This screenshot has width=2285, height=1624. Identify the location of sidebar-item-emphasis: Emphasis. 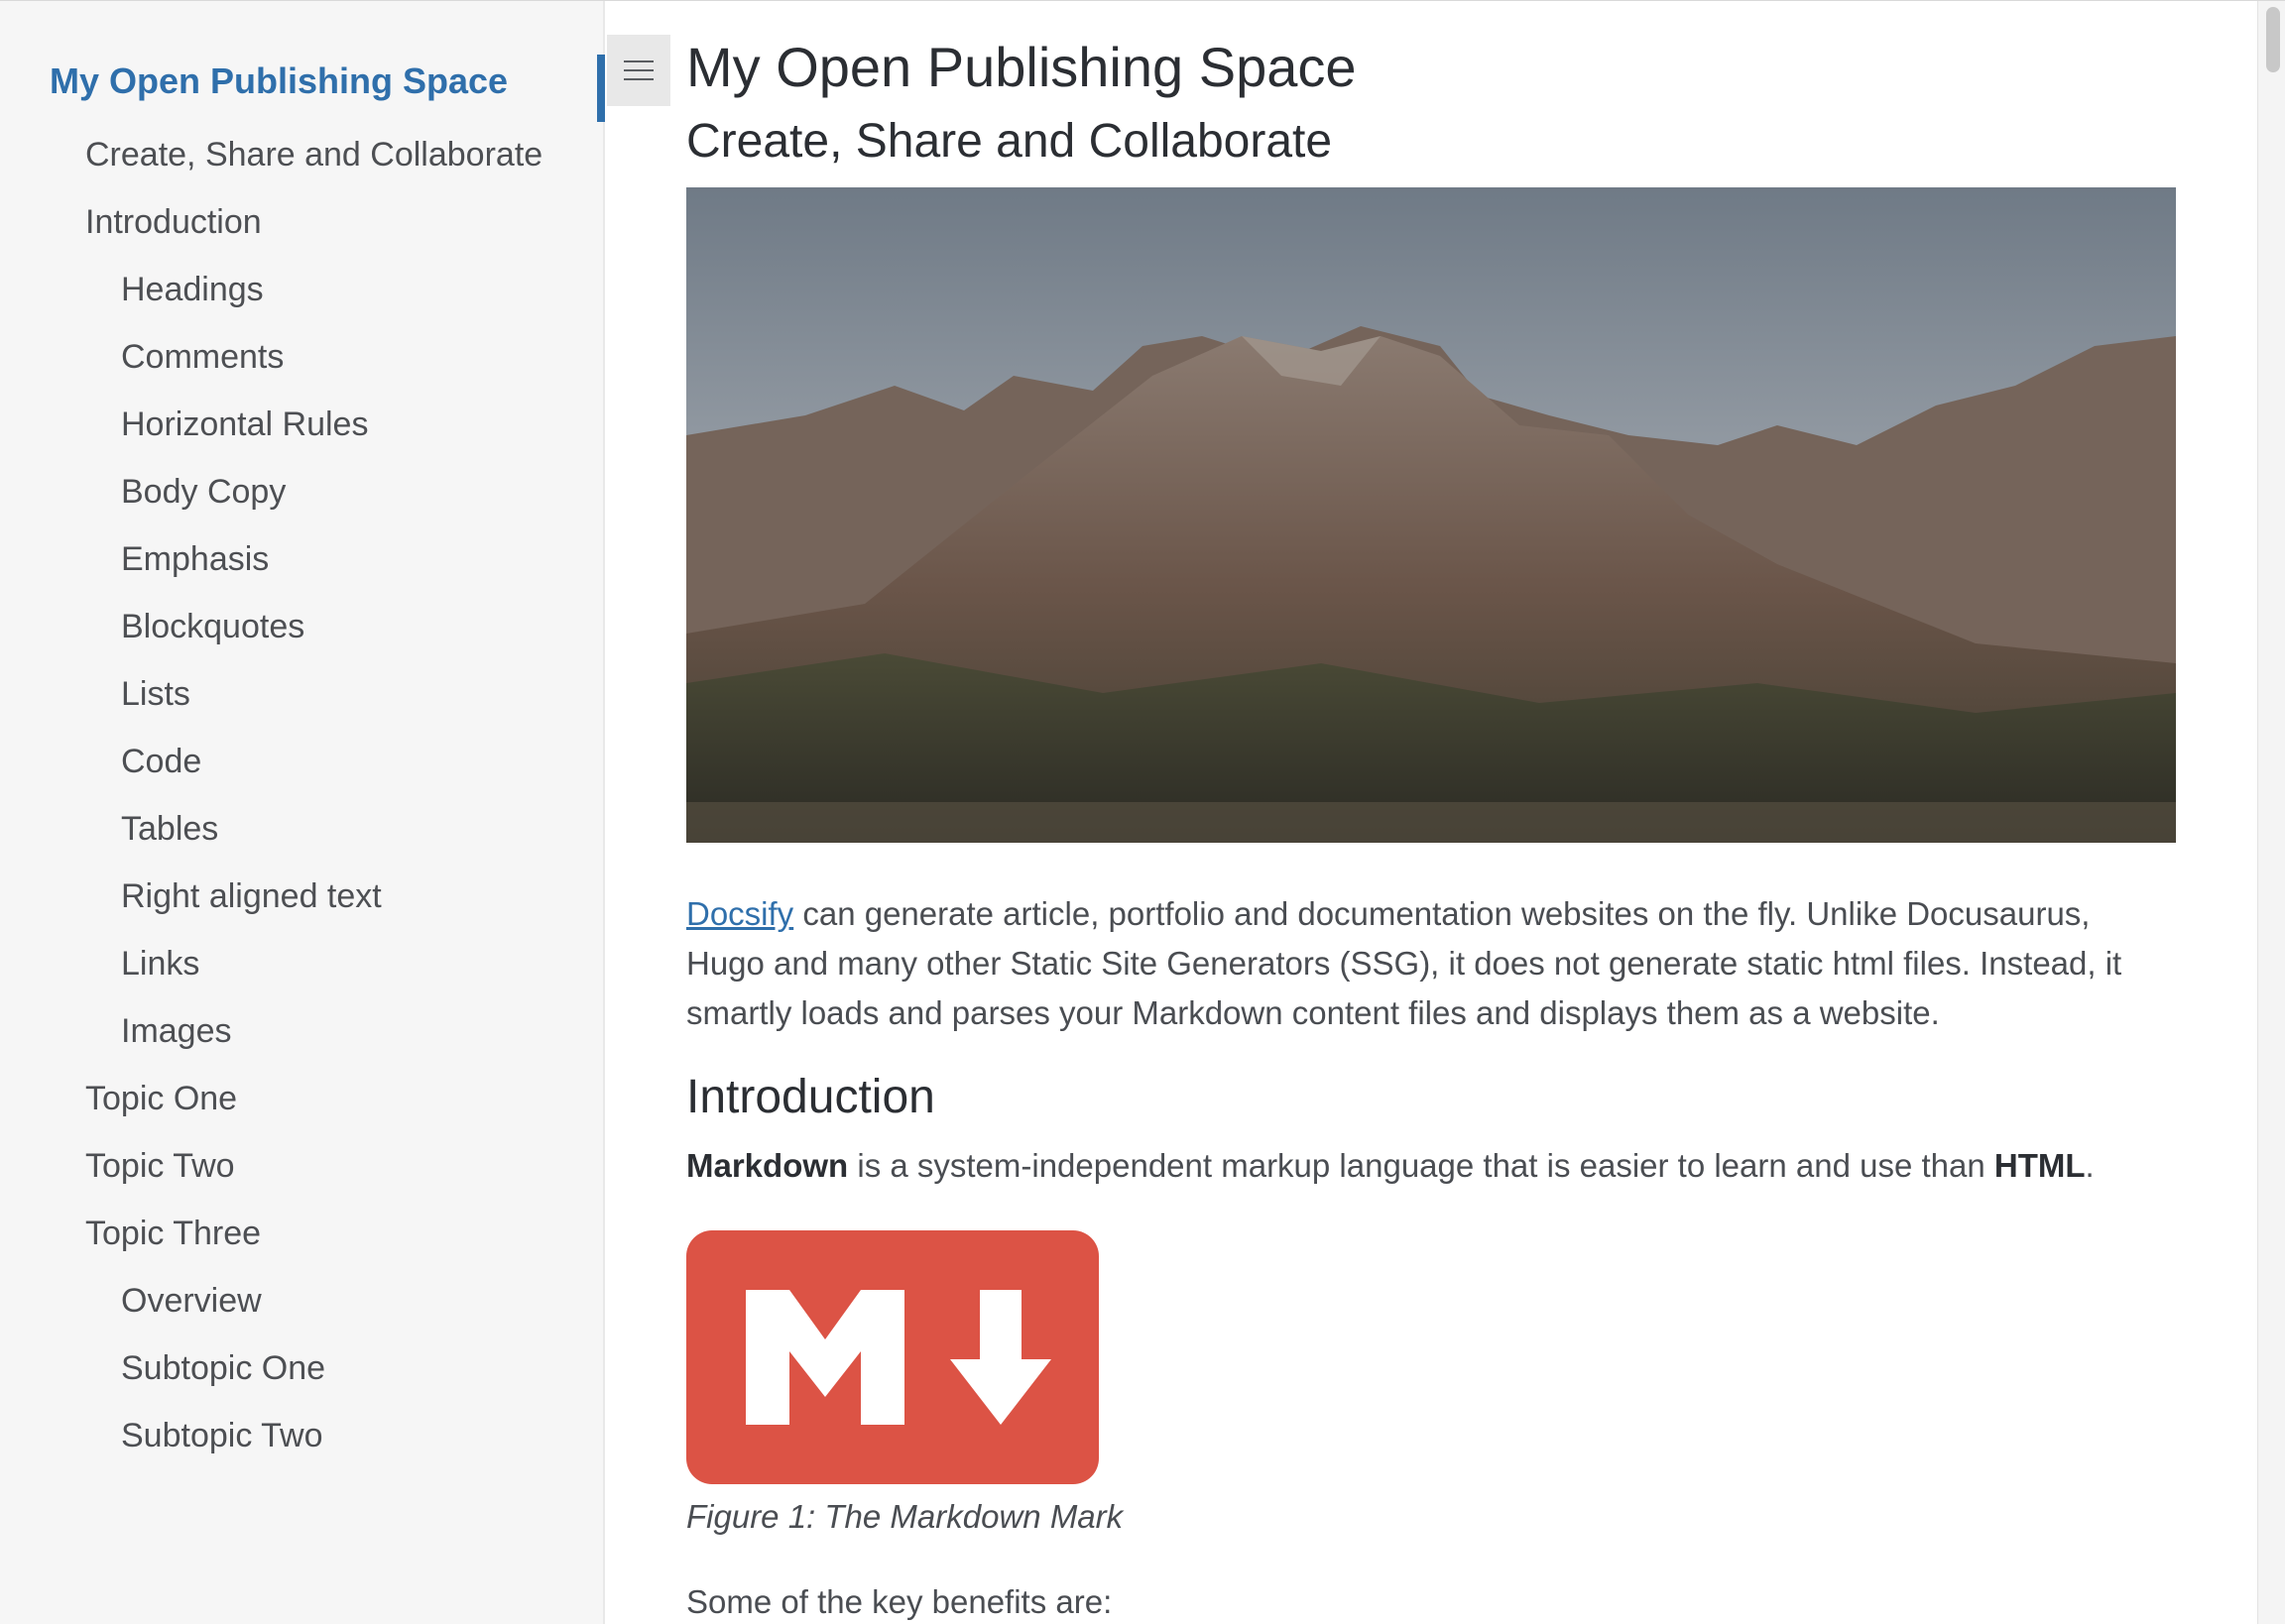
(195, 559).